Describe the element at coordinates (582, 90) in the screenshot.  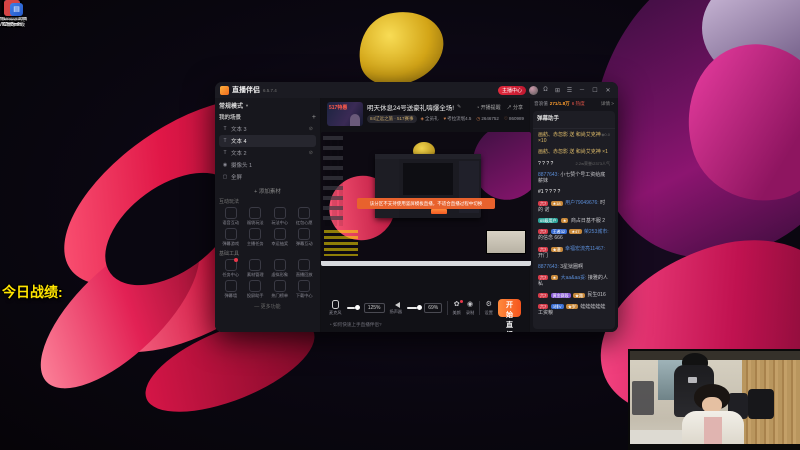
I see `minimize-button: ─` at that location.